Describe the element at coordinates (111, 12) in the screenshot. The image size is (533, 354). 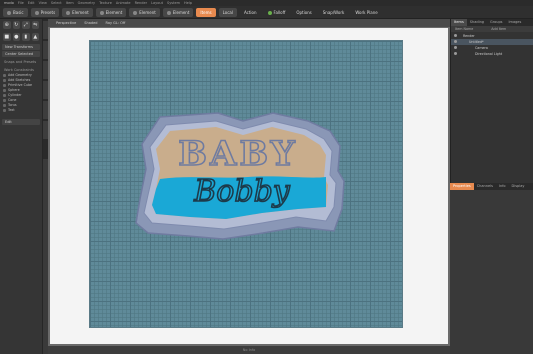
I see `toolbar-element-button-2: Element` at that location.